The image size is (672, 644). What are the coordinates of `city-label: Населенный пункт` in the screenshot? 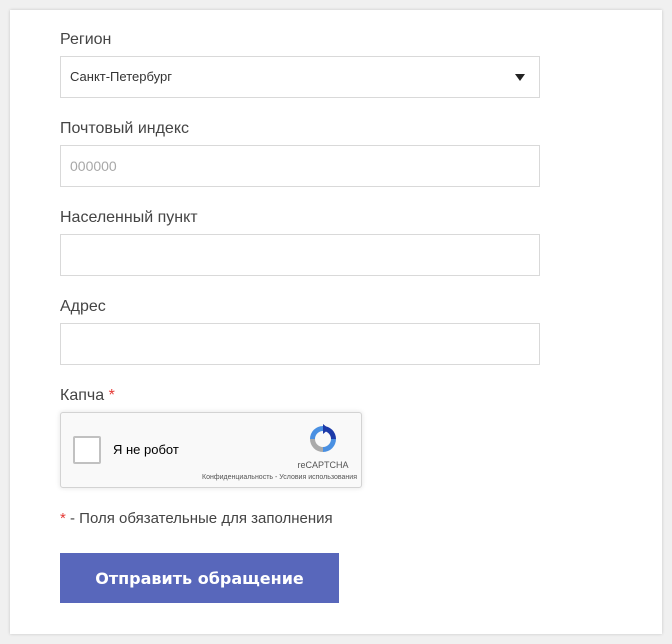 It's located at (129, 217).